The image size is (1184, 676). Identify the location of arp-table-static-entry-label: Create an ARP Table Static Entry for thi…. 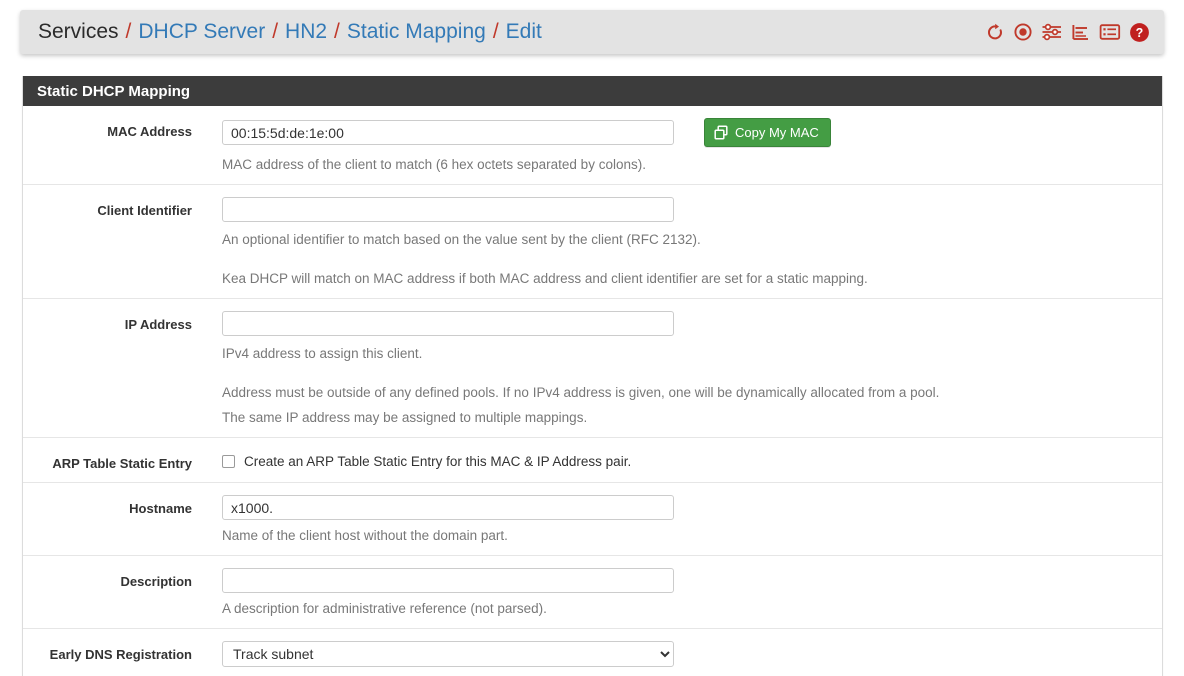
(437, 461).